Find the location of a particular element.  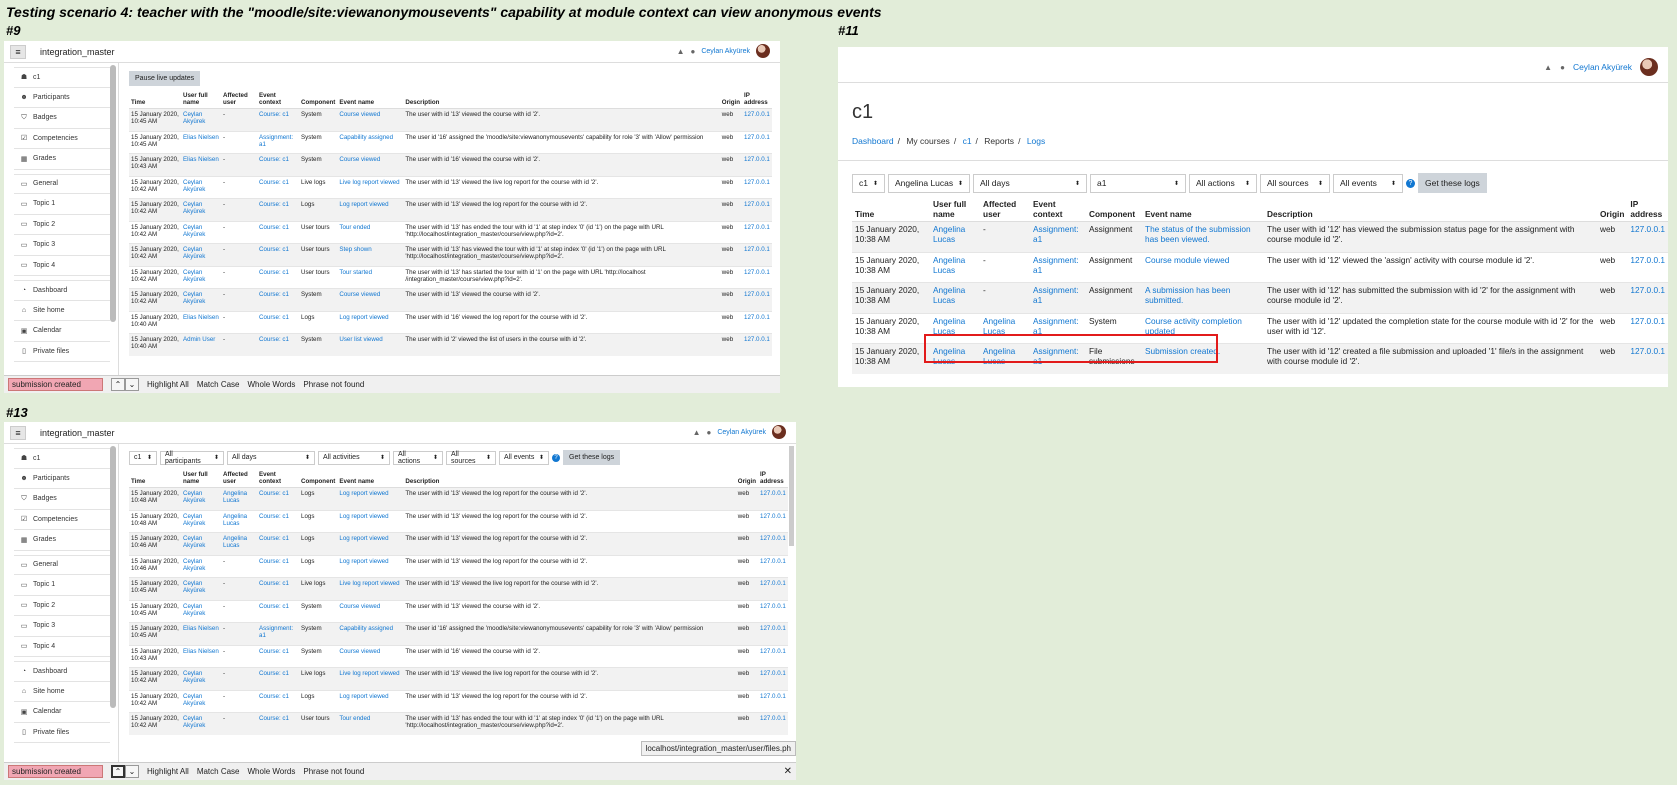

sidebar-item: ☗ c1 is located at coordinates (62, 77).